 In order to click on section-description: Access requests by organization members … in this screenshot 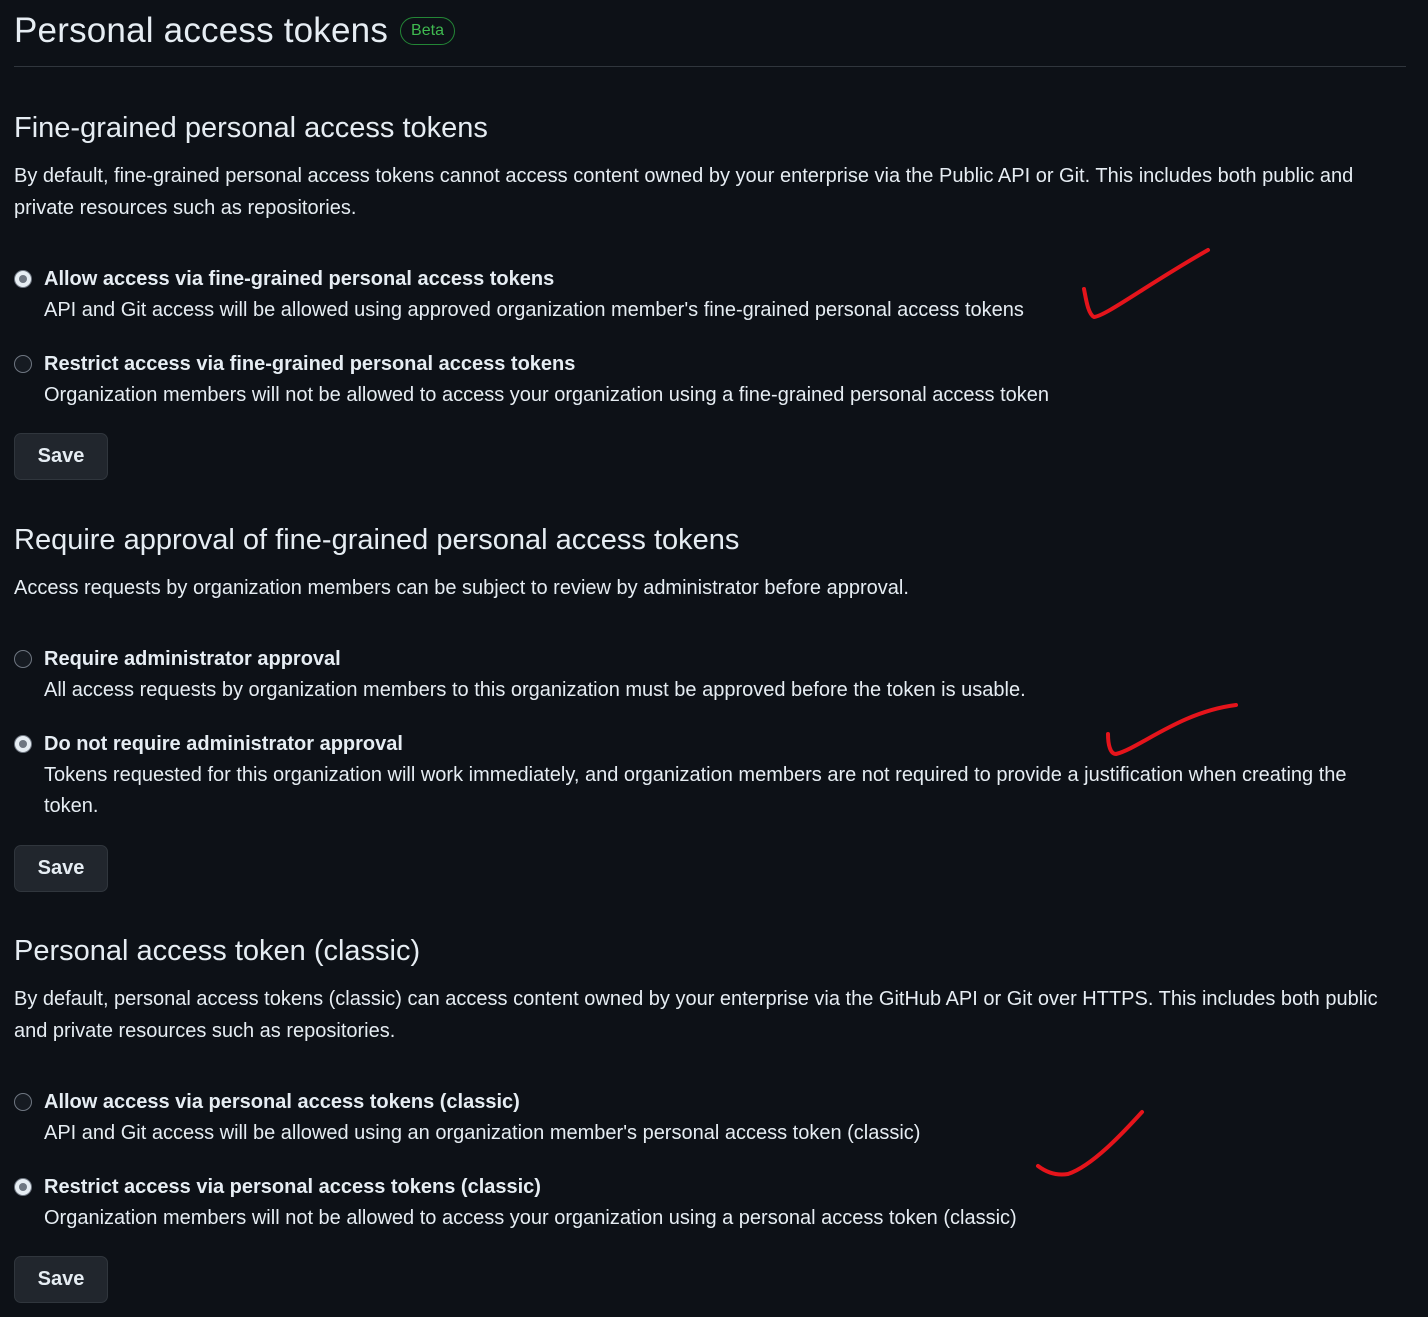, I will do `click(461, 588)`.